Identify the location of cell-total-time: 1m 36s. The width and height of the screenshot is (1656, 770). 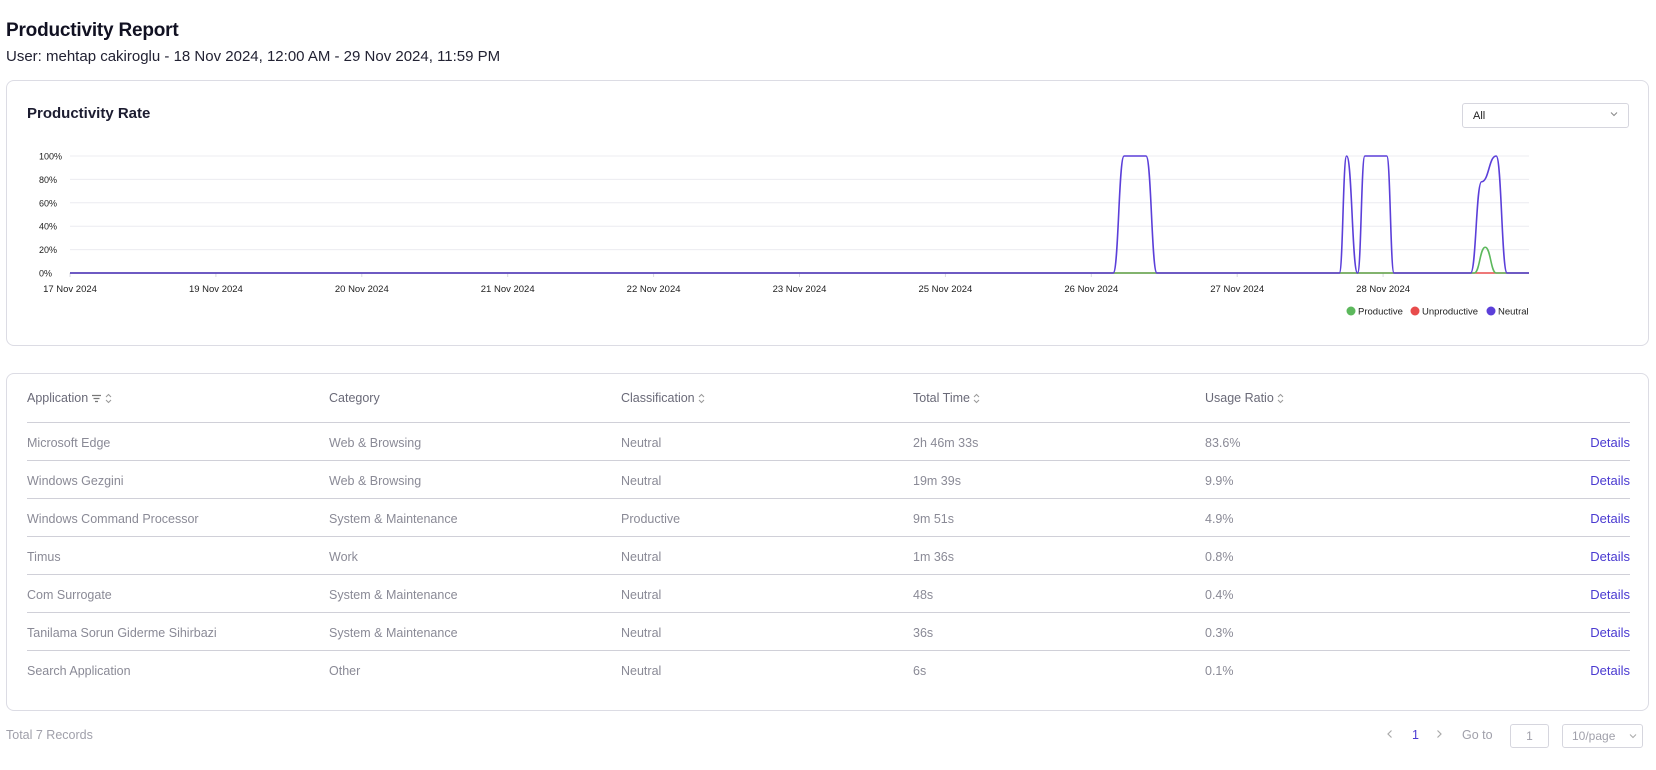
(933, 557).